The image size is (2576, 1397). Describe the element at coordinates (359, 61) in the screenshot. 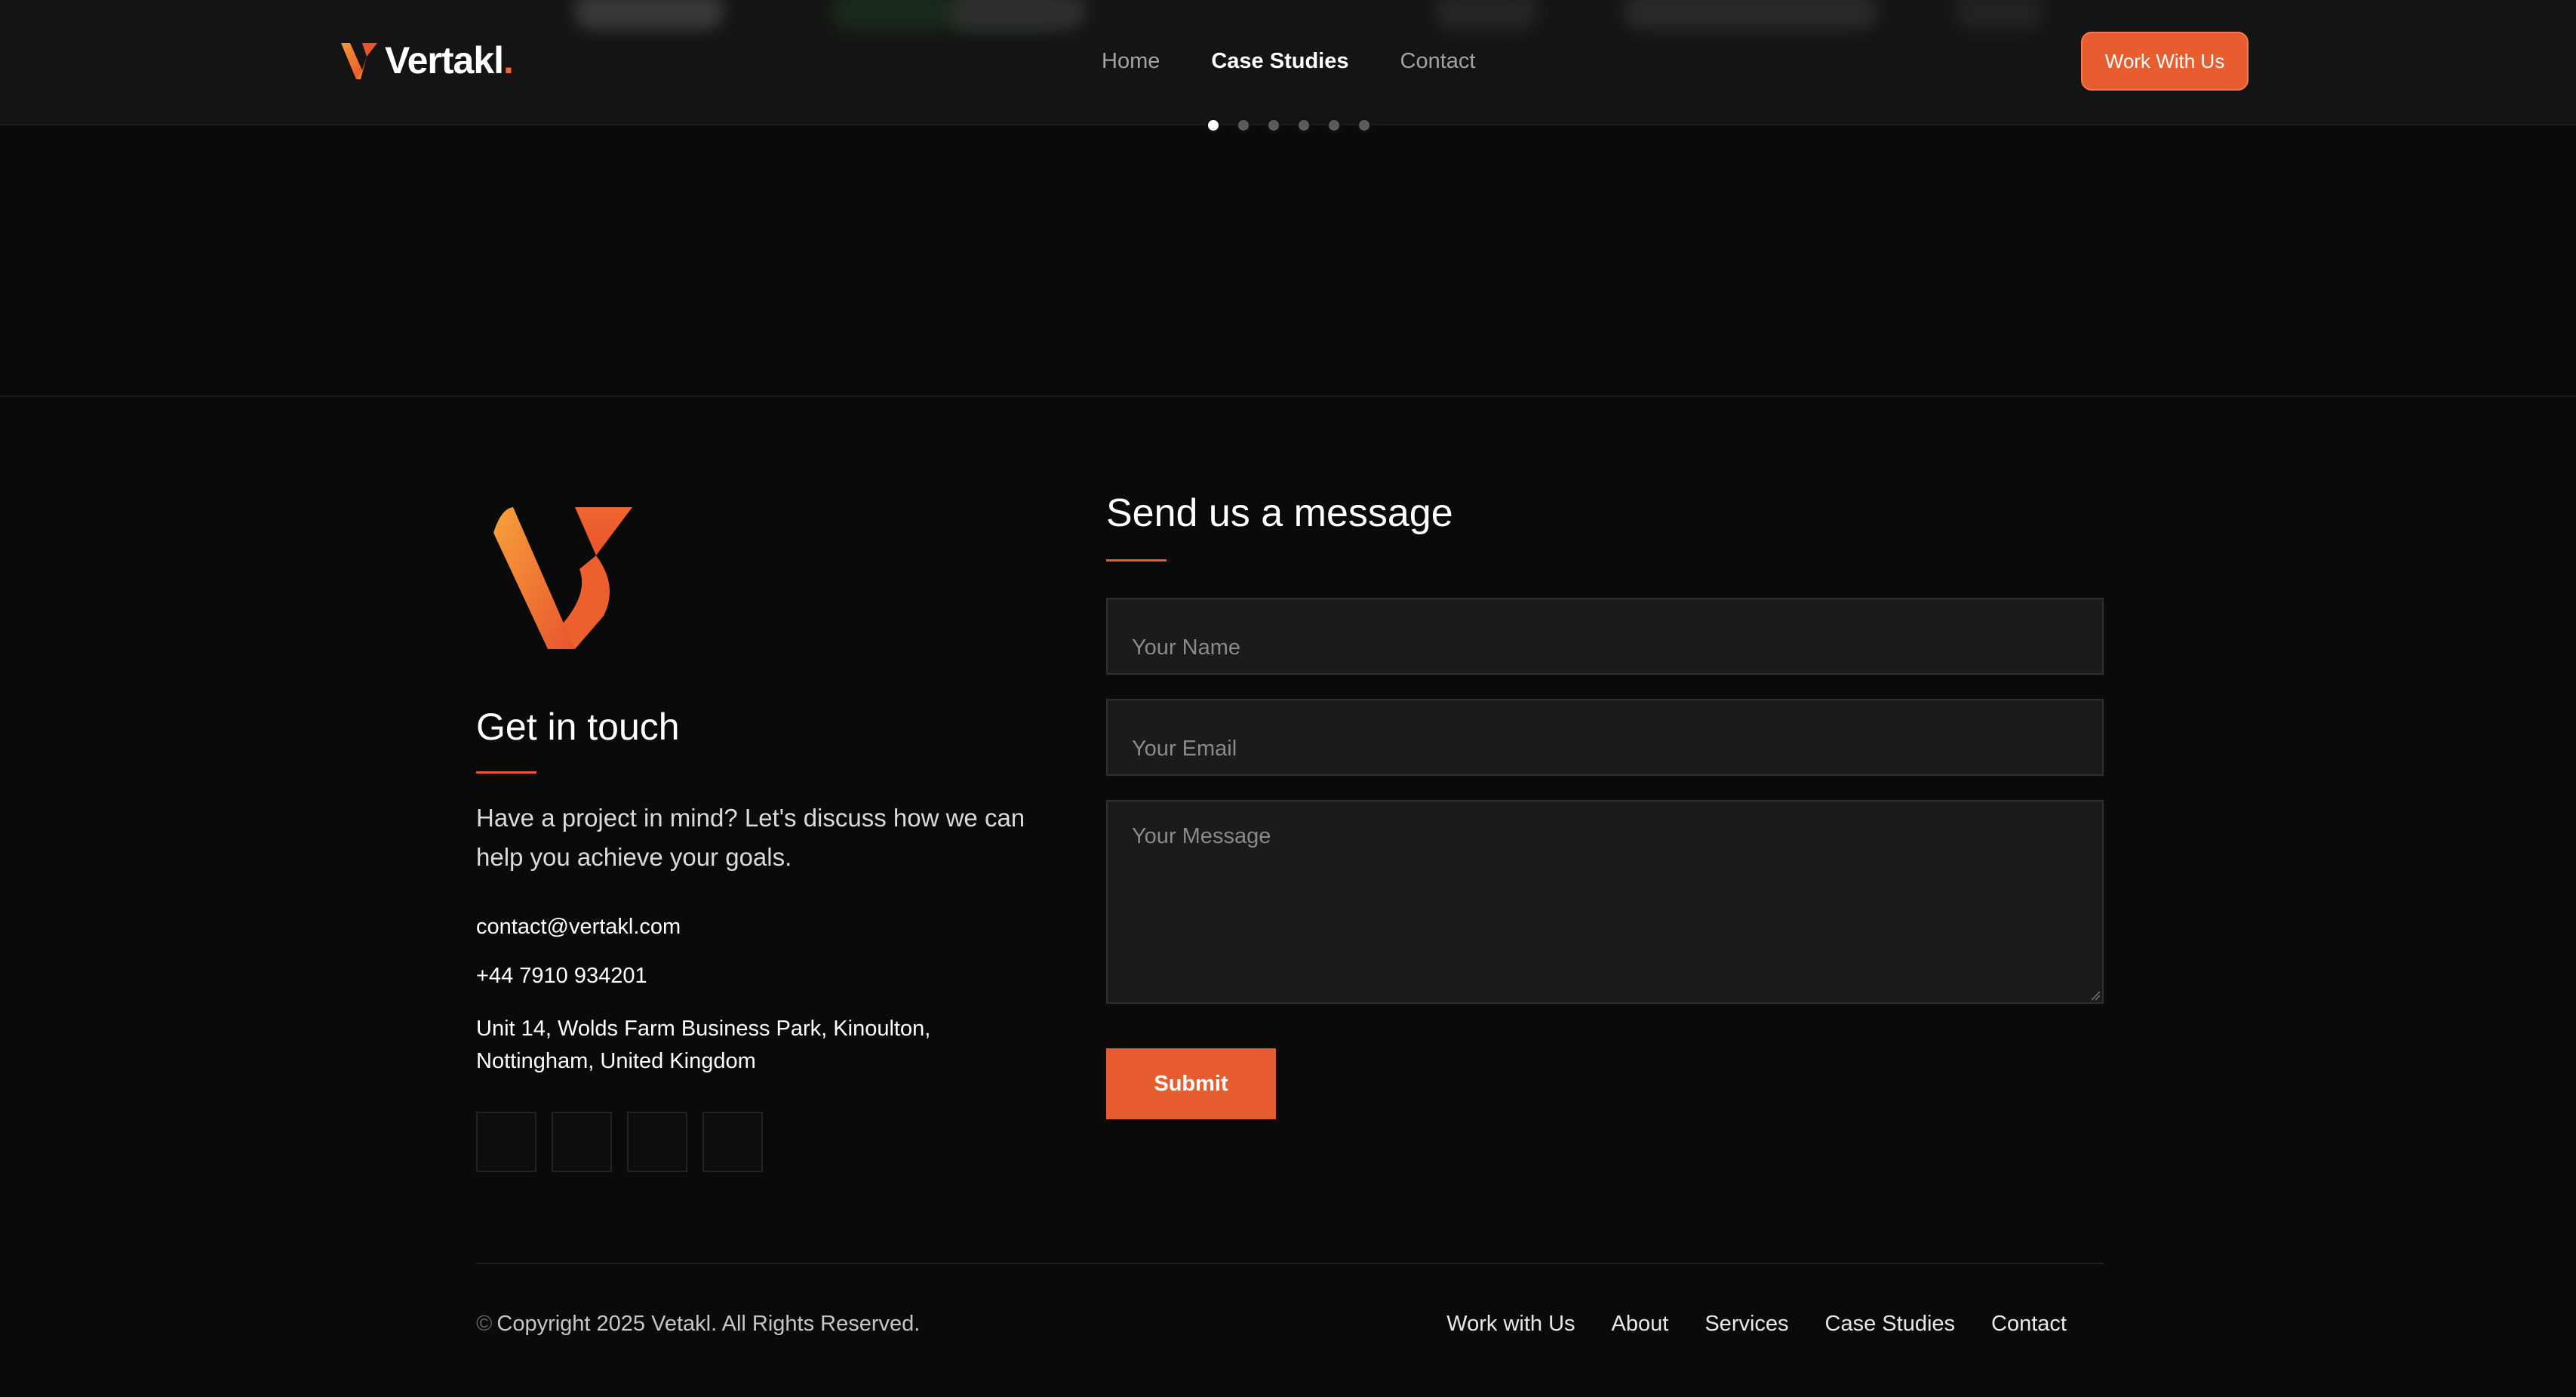

I see `vertakl-logo-icon` at that location.